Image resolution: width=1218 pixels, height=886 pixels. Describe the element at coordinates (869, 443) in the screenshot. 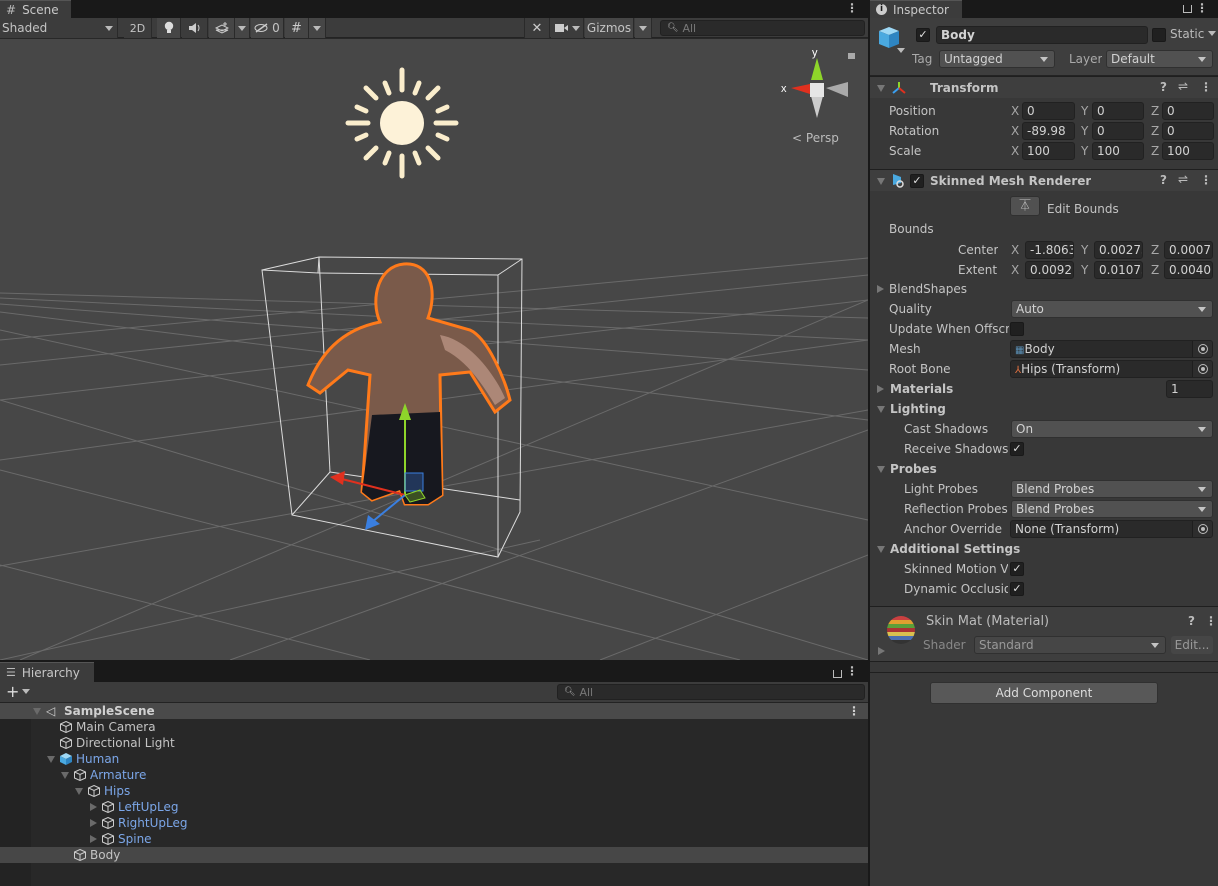

I see `panel-splitter` at that location.